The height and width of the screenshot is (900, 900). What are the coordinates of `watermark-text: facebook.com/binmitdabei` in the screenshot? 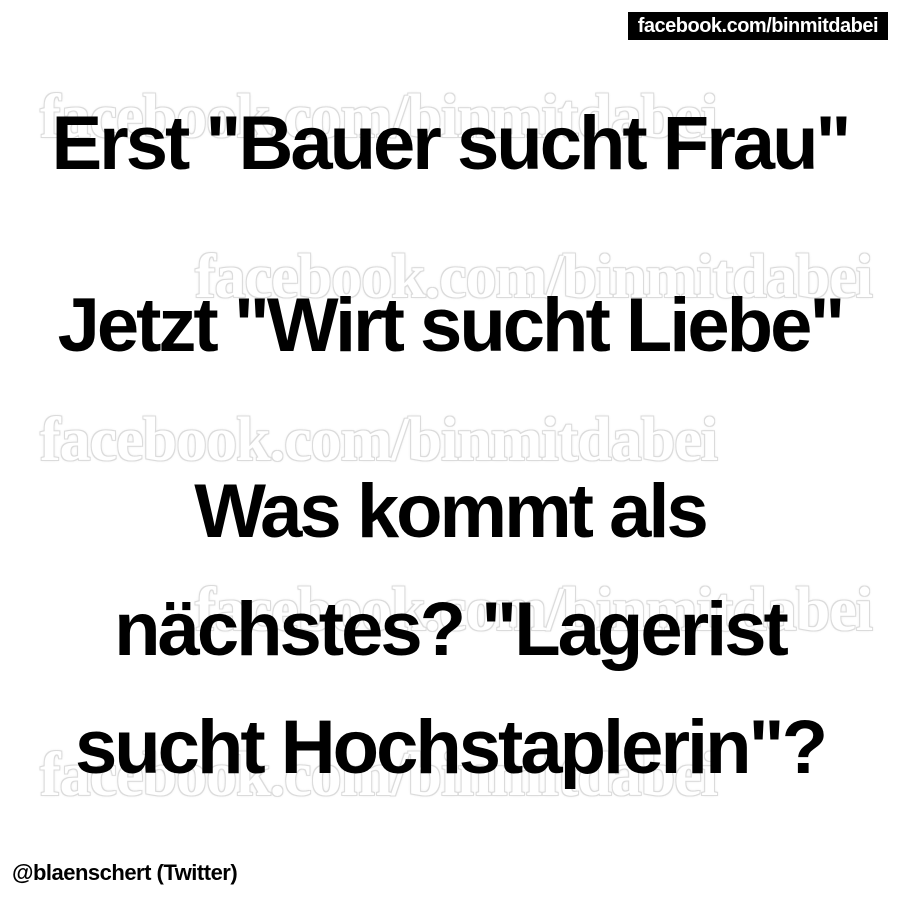 It's located at (379, 440).